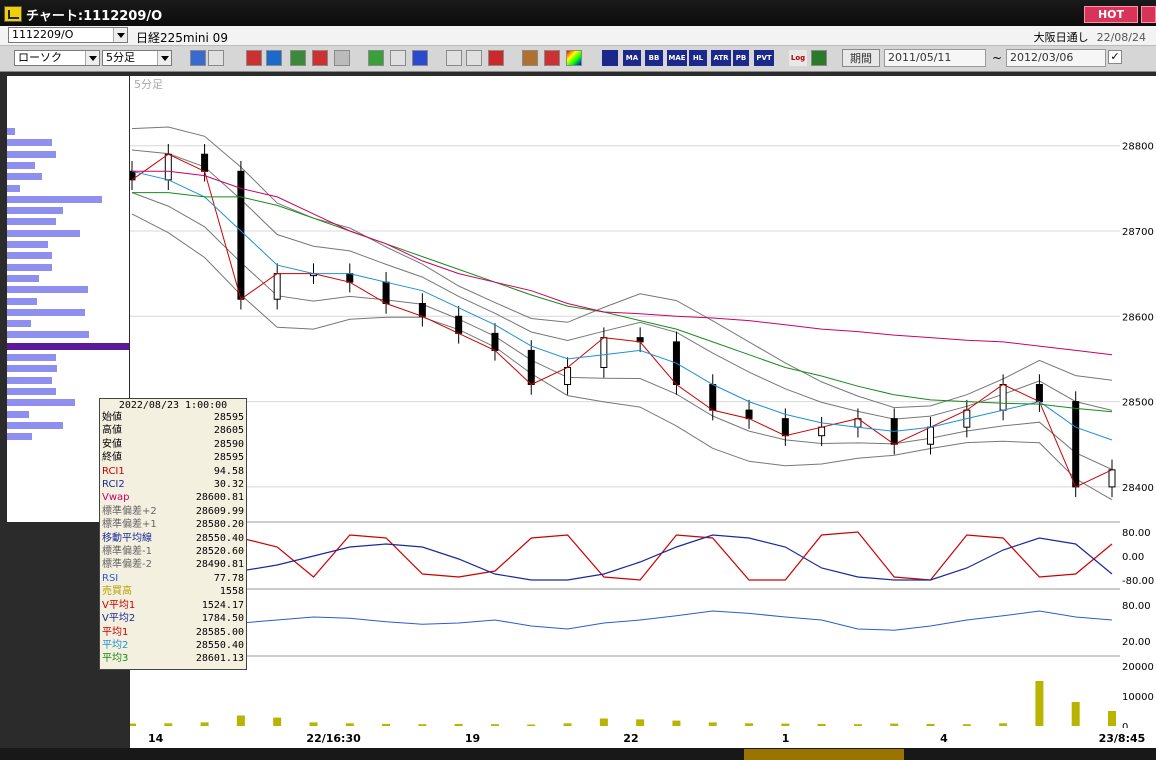  I want to click on rci-axis-label: -80.00, so click(1138, 581).